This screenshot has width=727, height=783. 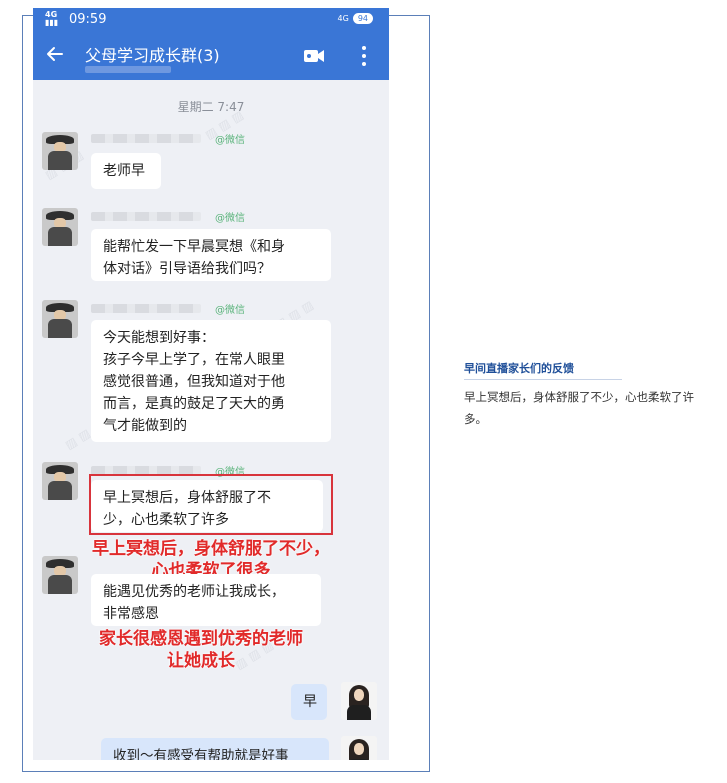 I want to click on feedback-title: 早间直播家长们的反馈, so click(x=519, y=368).